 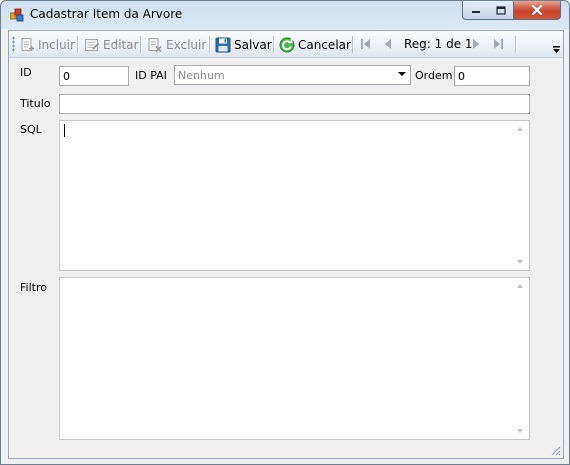 I want to click on titulo-label: Titulo, so click(x=35, y=103).